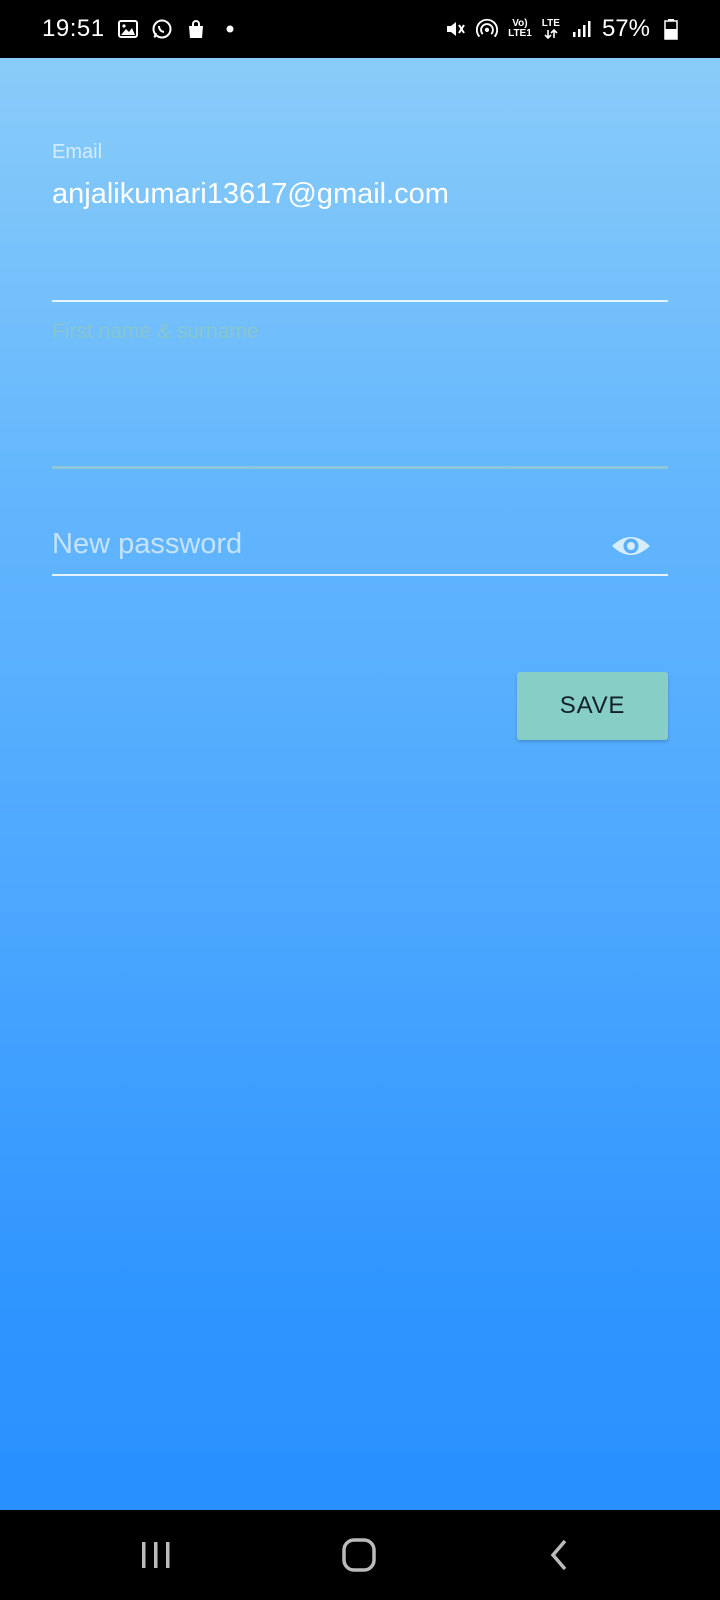 This screenshot has height=1600, width=720. I want to click on back-icon, so click(559, 1555).